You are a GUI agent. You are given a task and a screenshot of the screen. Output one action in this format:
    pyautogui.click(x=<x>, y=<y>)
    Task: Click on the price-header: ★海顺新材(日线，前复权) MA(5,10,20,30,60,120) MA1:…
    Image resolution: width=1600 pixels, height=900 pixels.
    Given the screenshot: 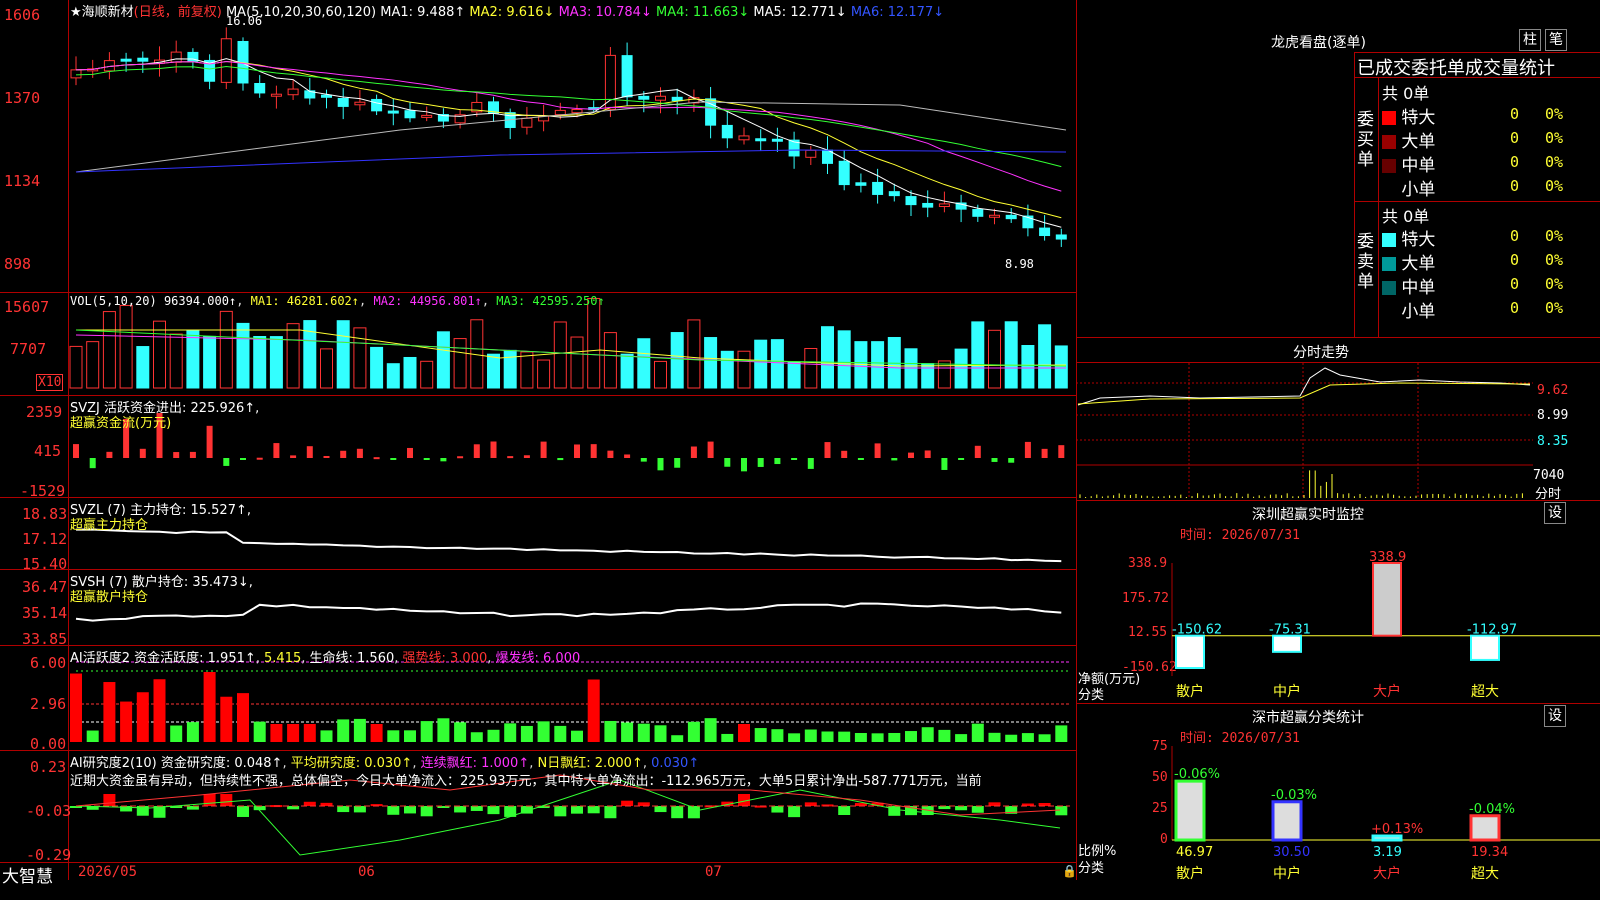 What is the action you would take?
    pyautogui.click(x=507, y=10)
    